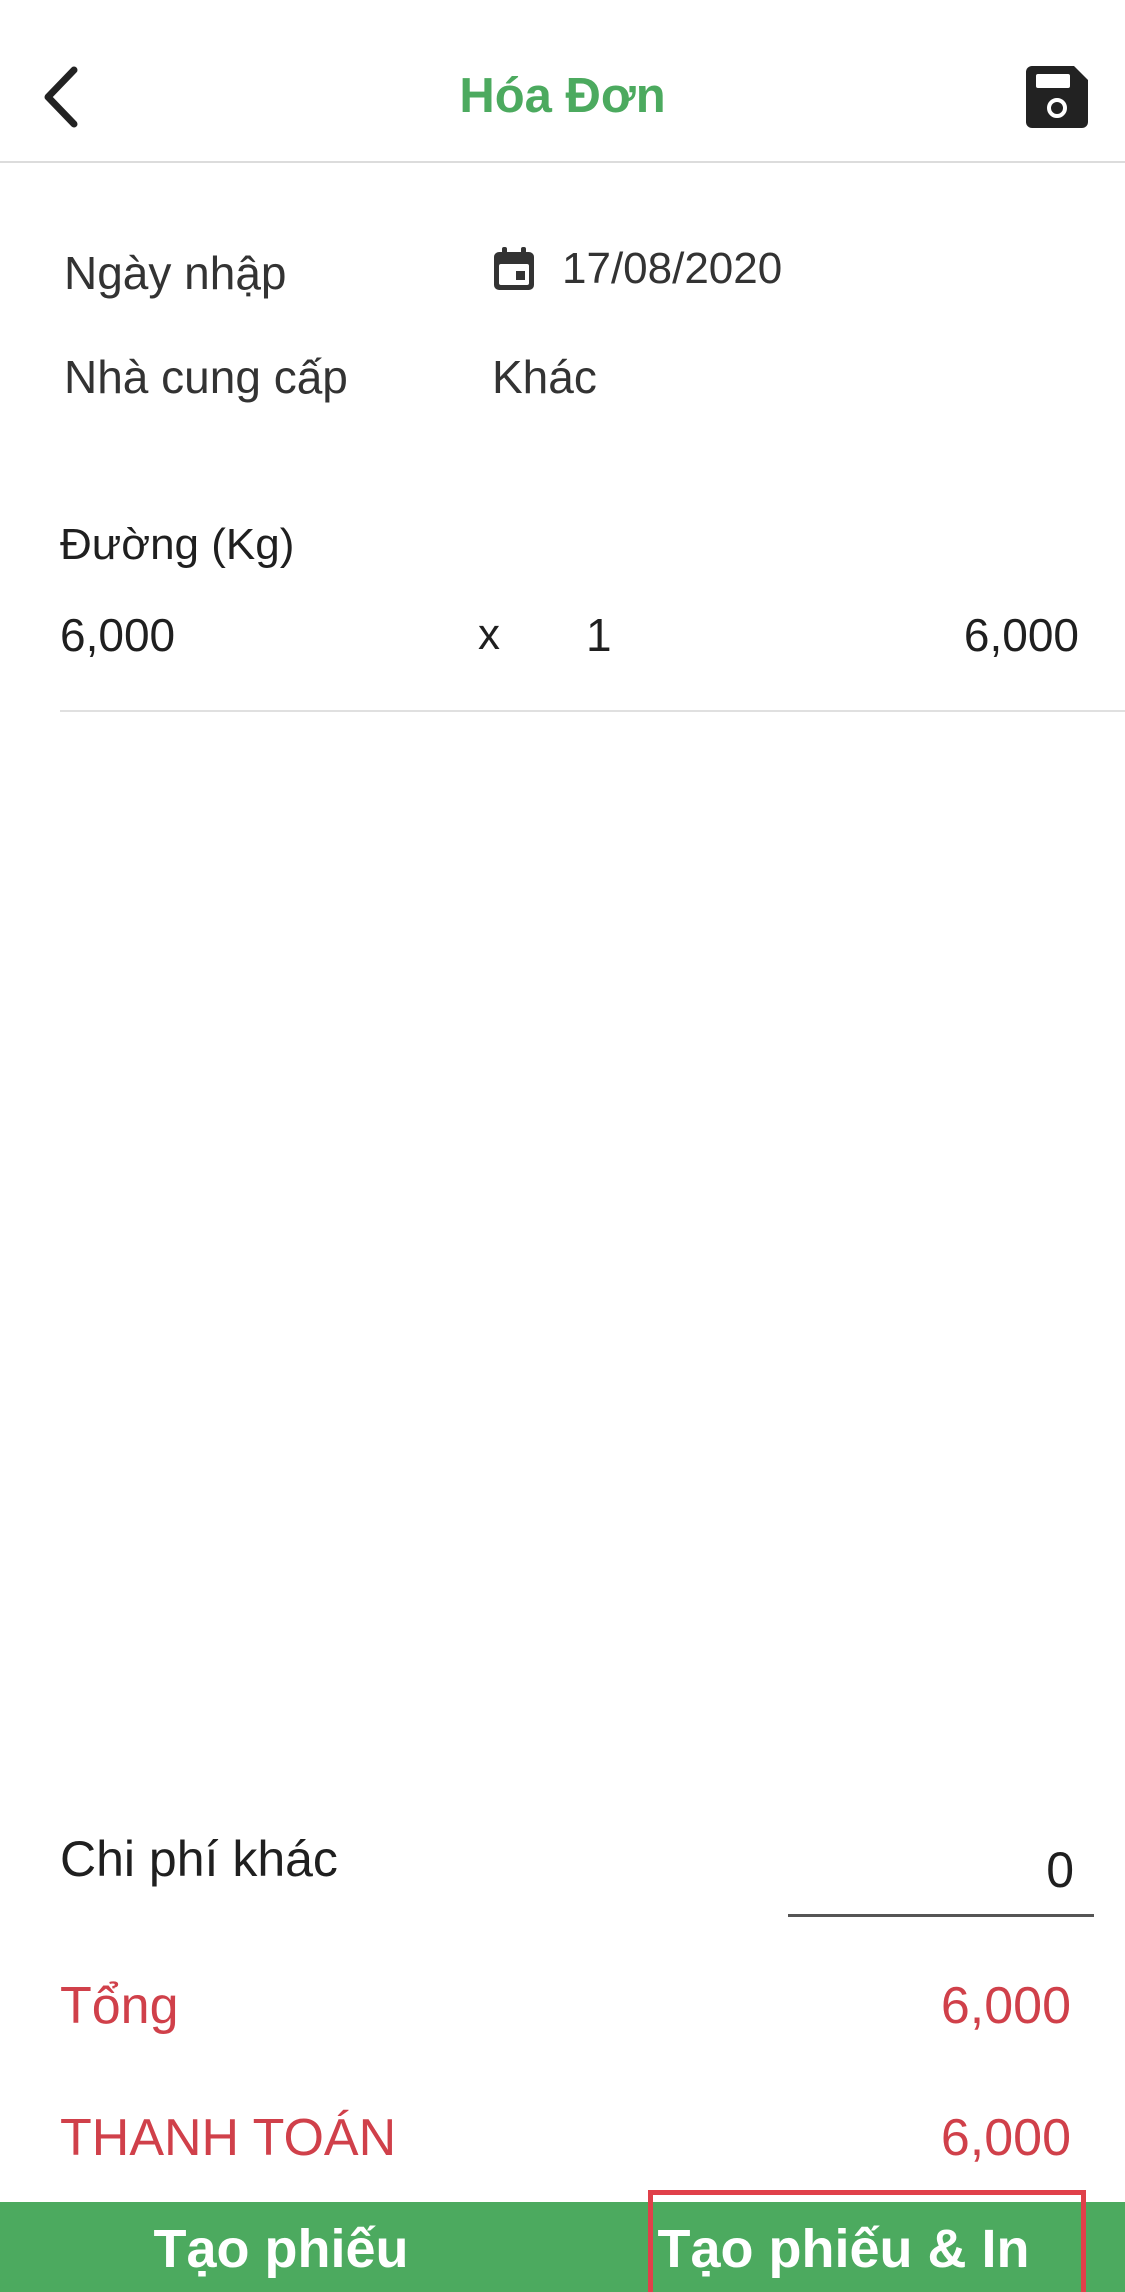  I want to click on header-bar: Hóa Đơn, so click(562, 81).